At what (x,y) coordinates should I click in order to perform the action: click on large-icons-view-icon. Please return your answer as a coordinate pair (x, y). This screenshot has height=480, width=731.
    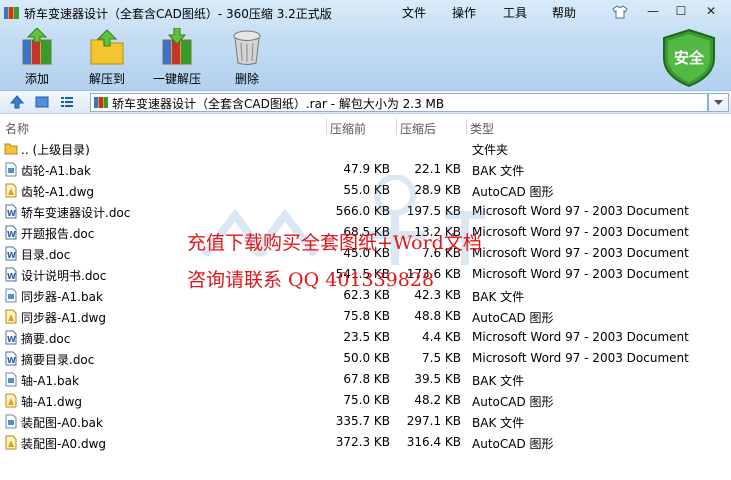
    Looking at the image, I should click on (42, 102).